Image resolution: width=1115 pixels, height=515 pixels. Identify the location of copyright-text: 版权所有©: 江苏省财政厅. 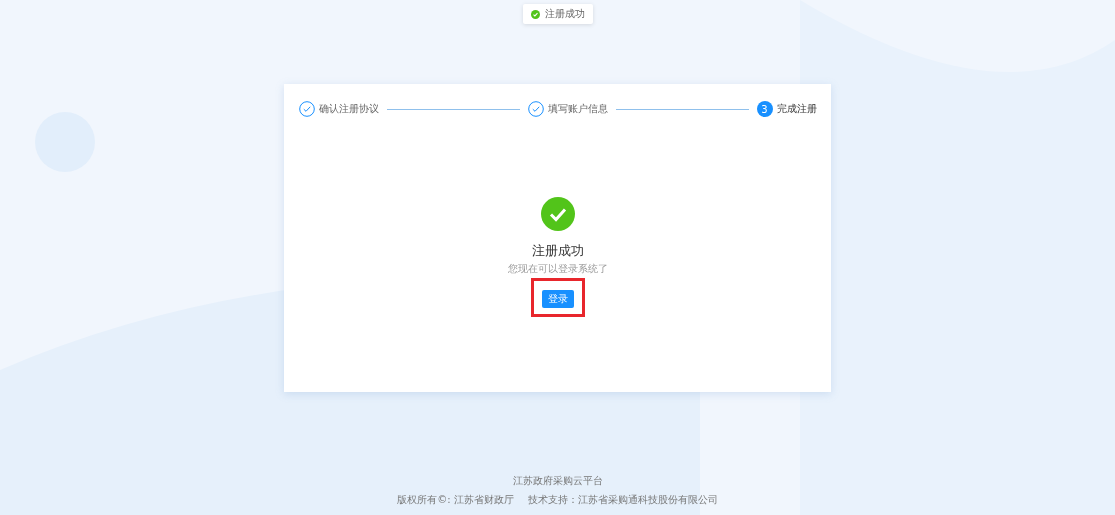
(455, 500).